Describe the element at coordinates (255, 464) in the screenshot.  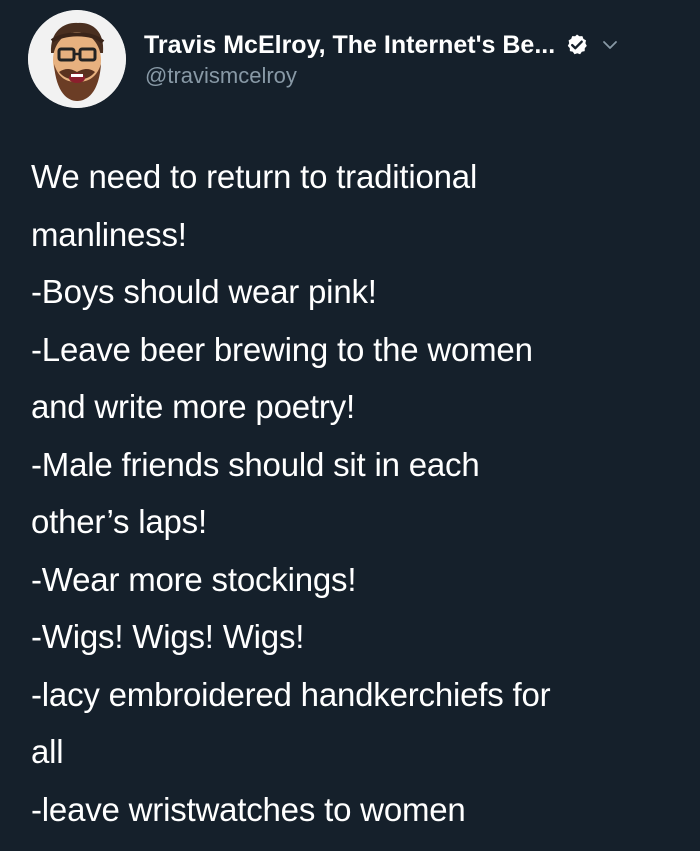
I see `tweet-line: -Male friends should sit in each` at that location.